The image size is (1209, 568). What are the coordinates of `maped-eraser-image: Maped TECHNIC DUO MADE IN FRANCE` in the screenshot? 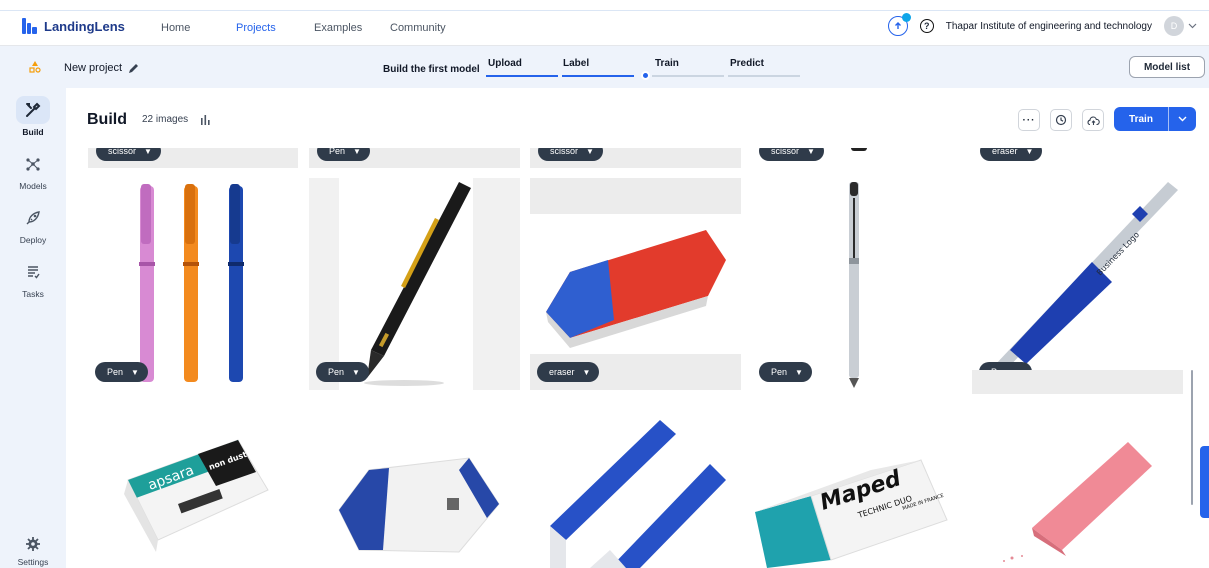 It's located at (851, 513).